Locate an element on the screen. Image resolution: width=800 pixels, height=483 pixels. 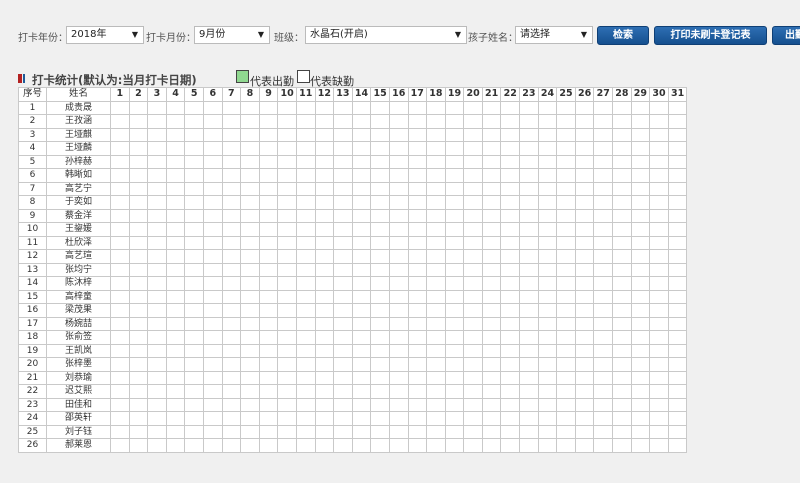
export-button: 出勤 is located at coordinates (786, 35).